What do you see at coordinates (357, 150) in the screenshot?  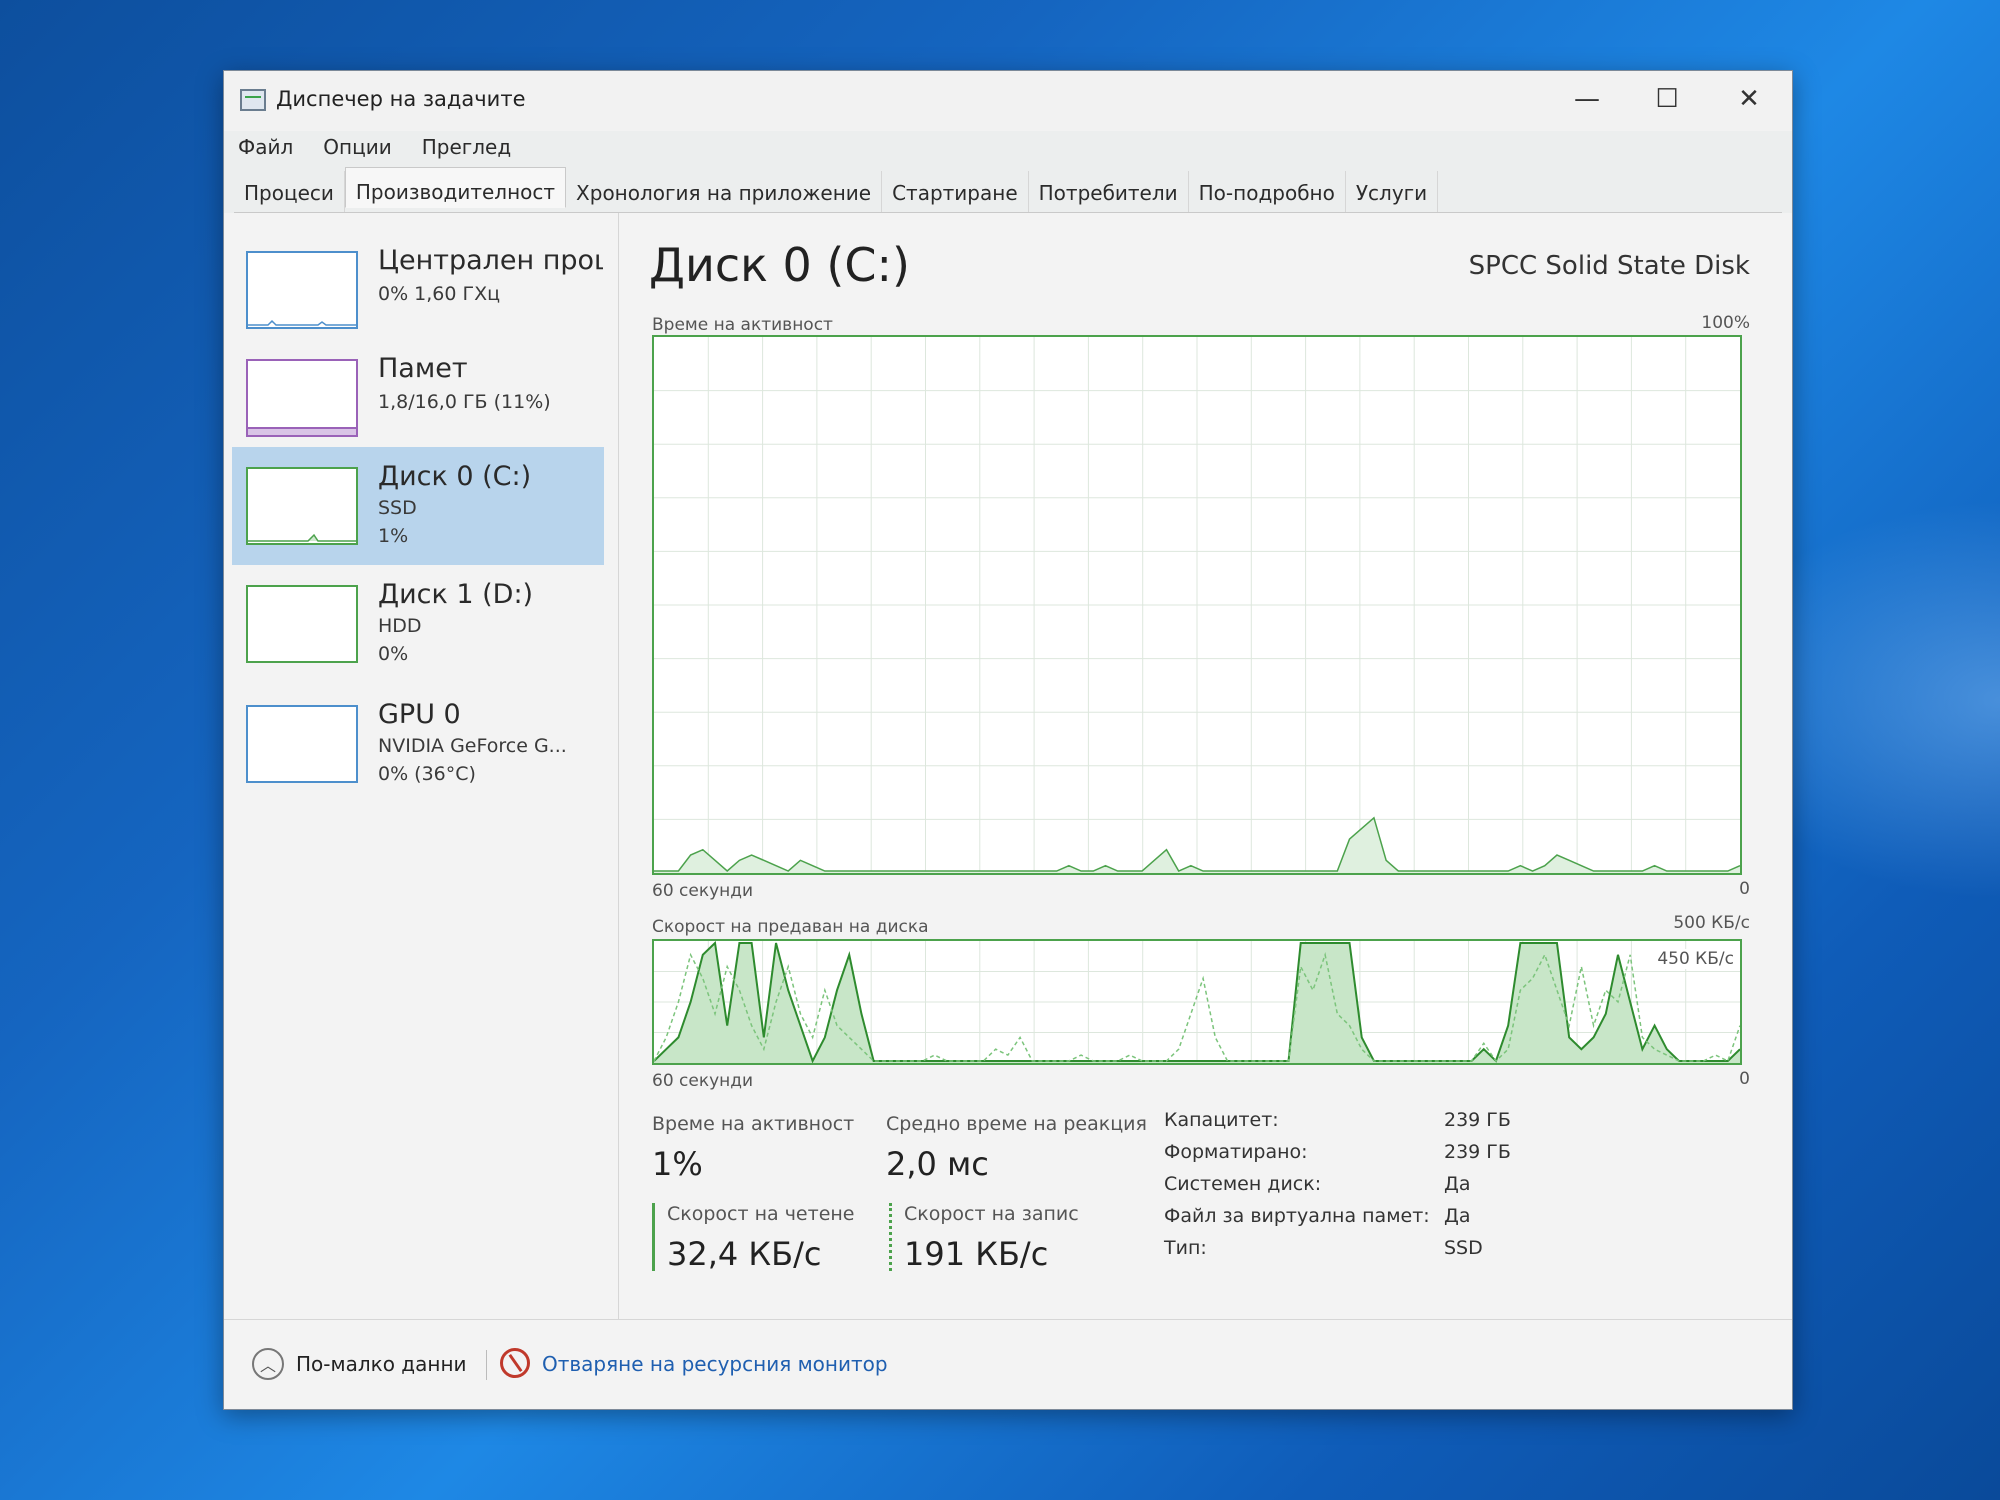 I see `menu-options: Опции` at bounding box center [357, 150].